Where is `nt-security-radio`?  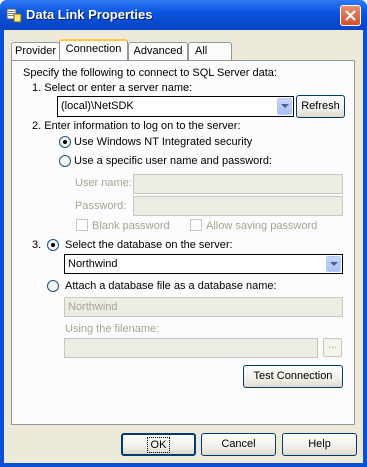
nt-security-radio is located at coordinates (65, 142).